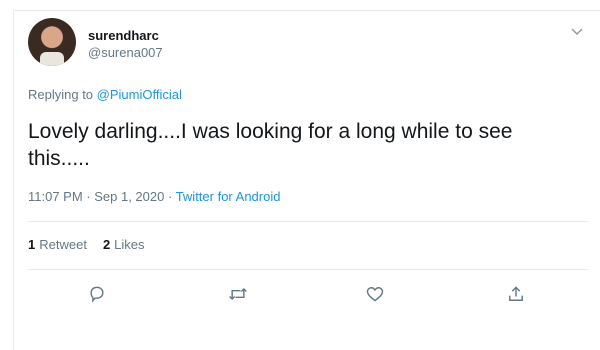  What do you see at coordinates (100, 196) in the screenshot?
I see `timestamp: 11:07 PM · Sep 1, 2020 ·` at bounding box center [100, 196].